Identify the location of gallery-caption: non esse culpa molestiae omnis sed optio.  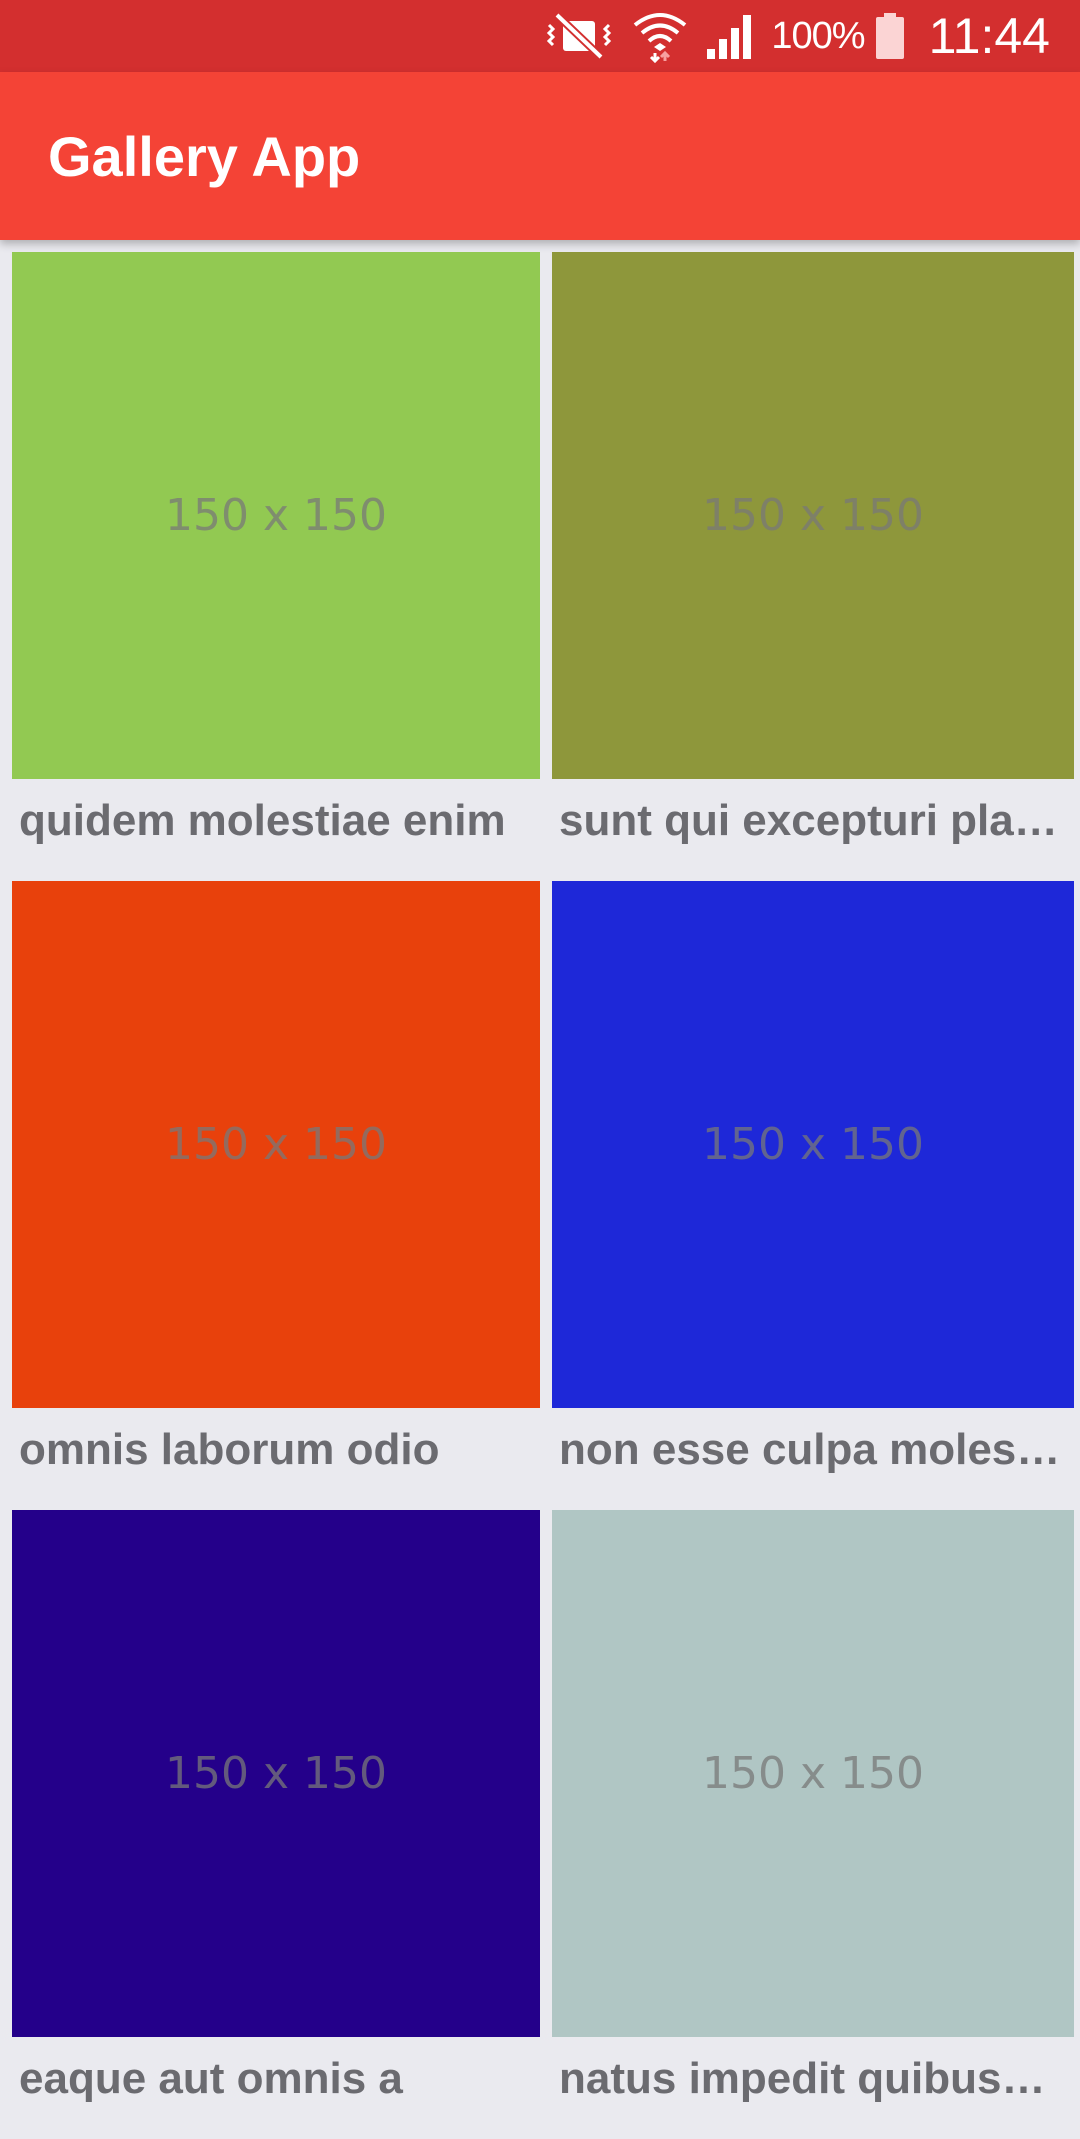
(816, 1449).